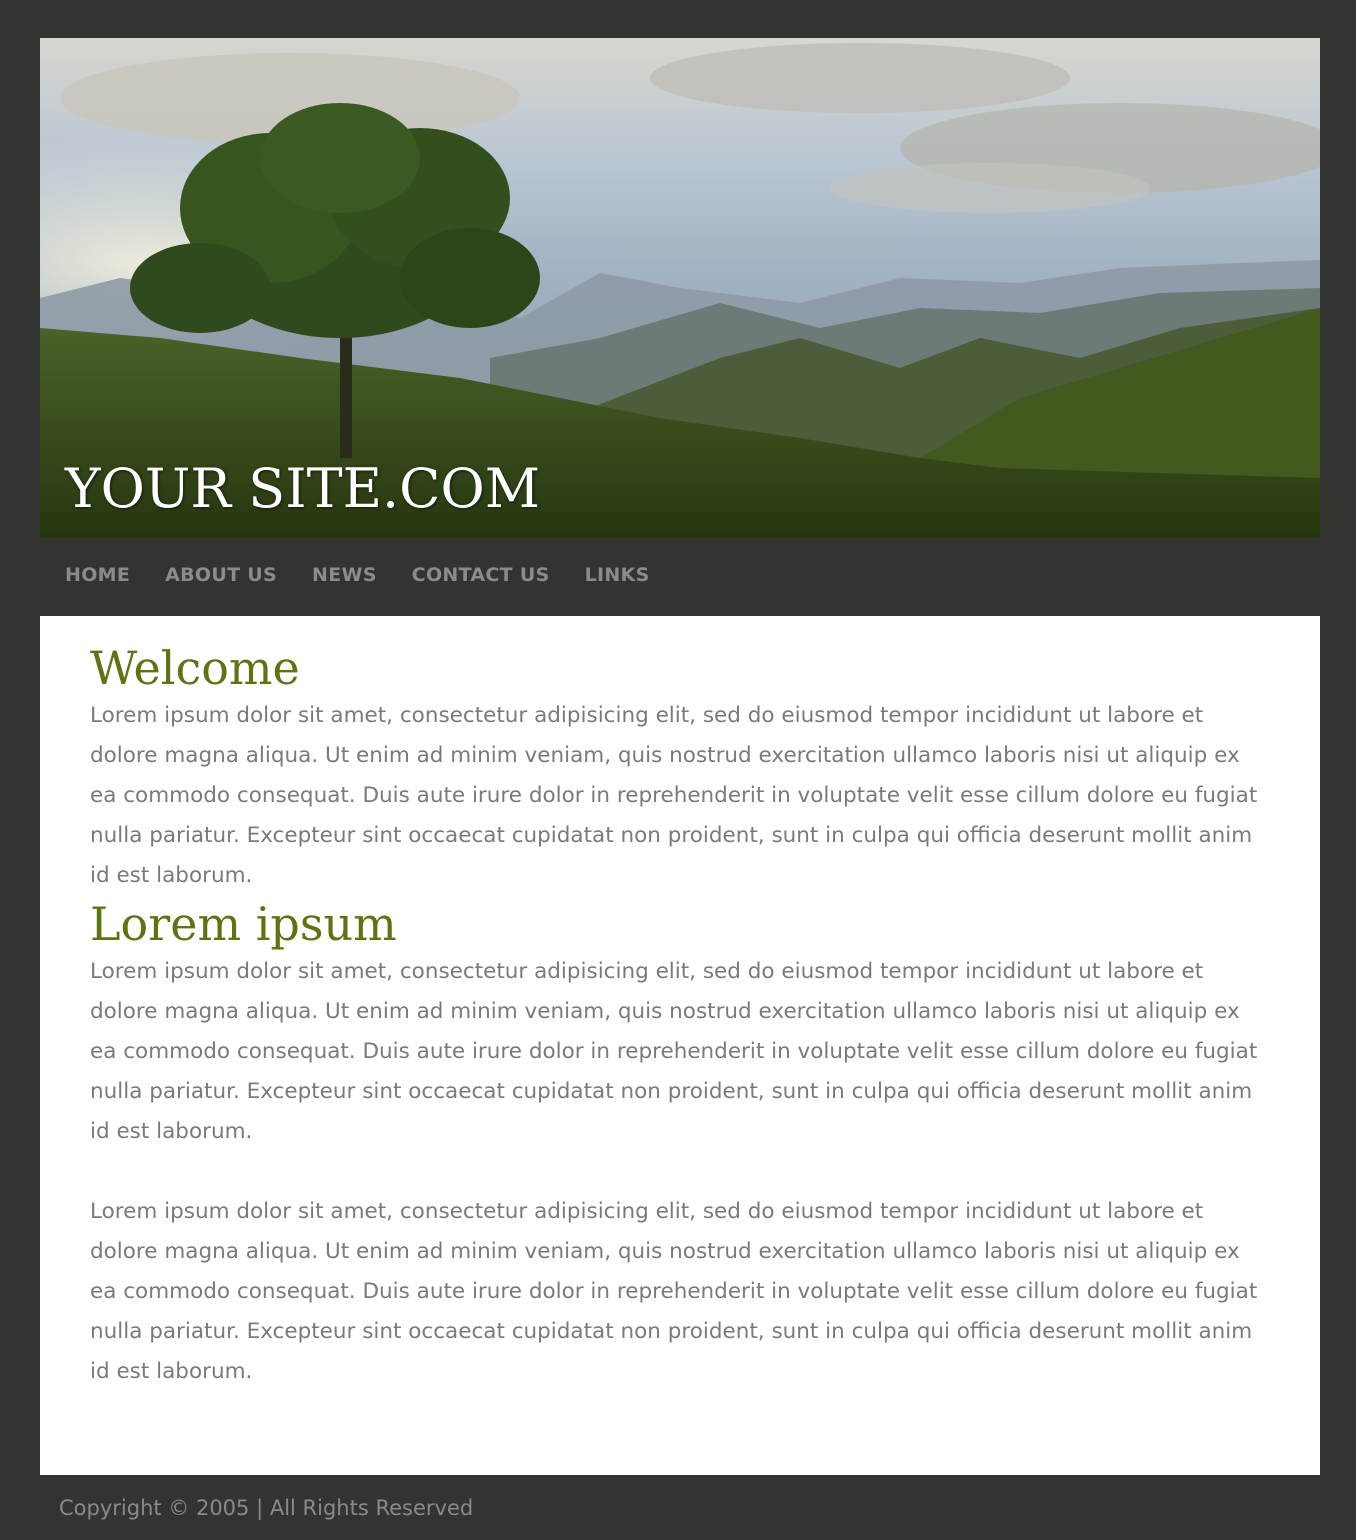 The image size is (1356, 1540). Describe the element at coordinates (221, 575) in the screenshot. I see `nav-item-about-us: ABOUT US` at that location.